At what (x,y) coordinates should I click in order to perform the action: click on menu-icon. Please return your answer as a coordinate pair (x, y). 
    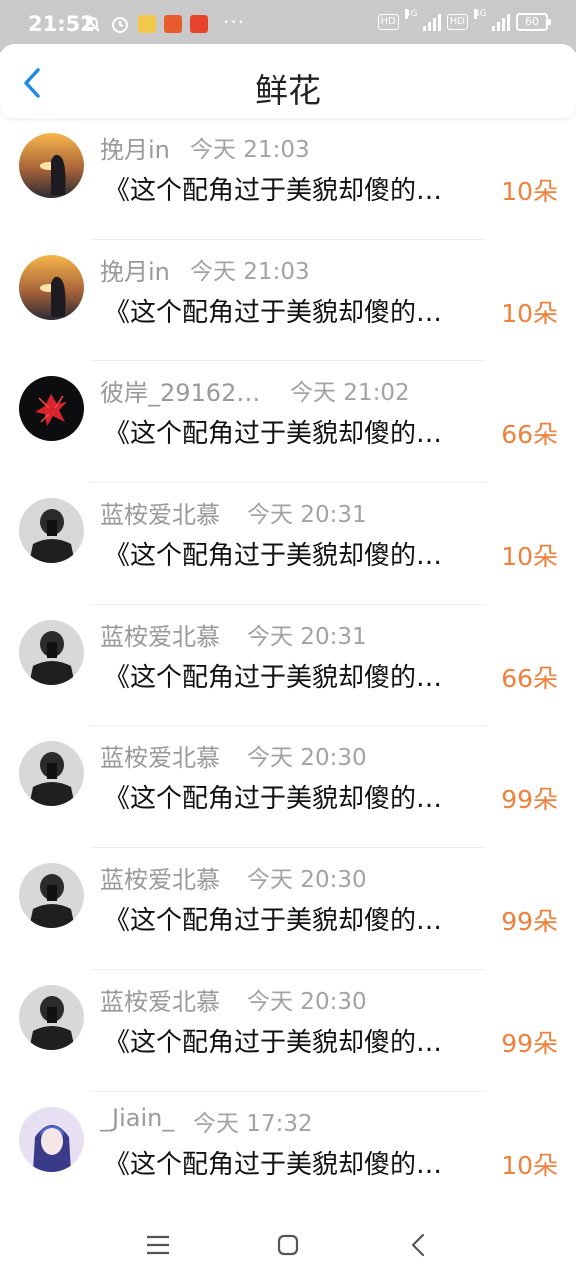
    Looking at the image, I should click on (158, 1245).